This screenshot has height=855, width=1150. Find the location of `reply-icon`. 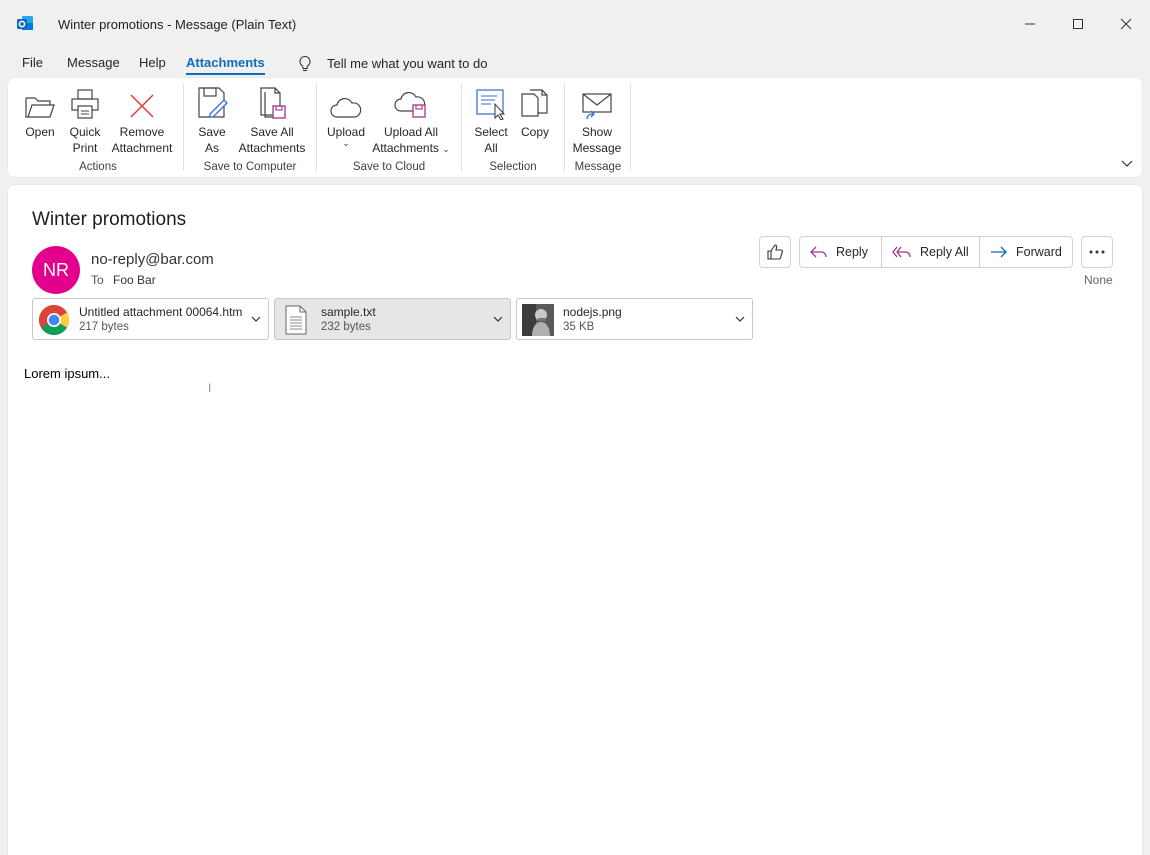

reply-icon is located at coordinates (818, 252).